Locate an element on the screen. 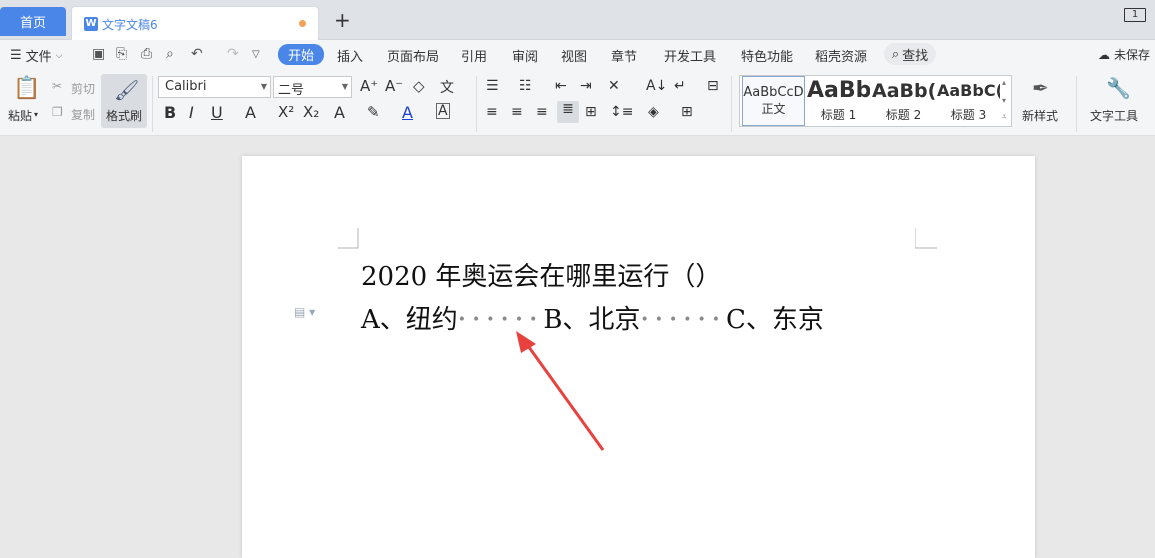 The width and height of the screenshot is (1155, 558). annotation-arrow-head is located at coordinates (526, 342).